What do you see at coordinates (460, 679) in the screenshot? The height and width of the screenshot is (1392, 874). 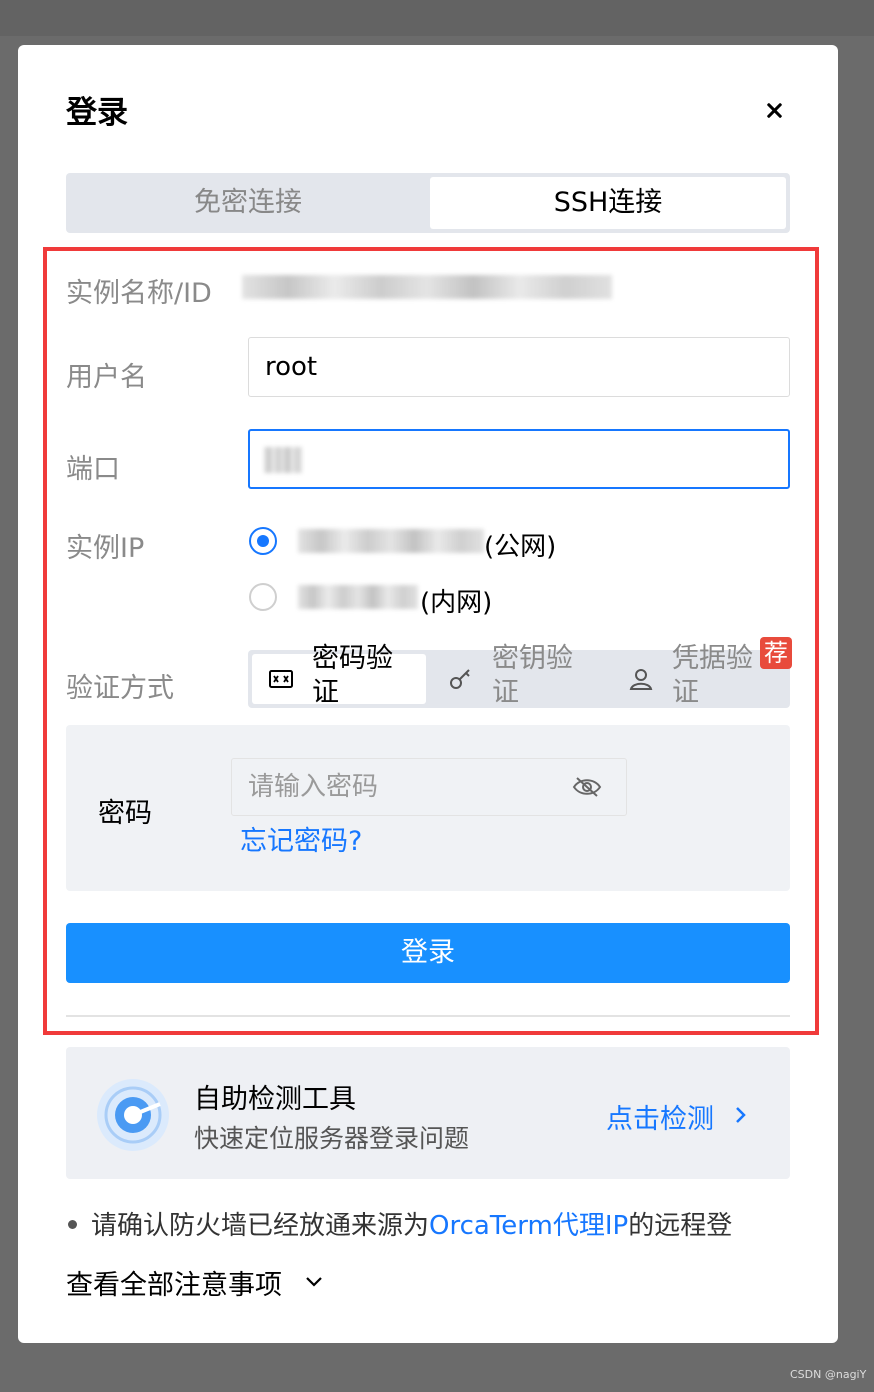 I see `key-icon` at bounding box center [460, 679].